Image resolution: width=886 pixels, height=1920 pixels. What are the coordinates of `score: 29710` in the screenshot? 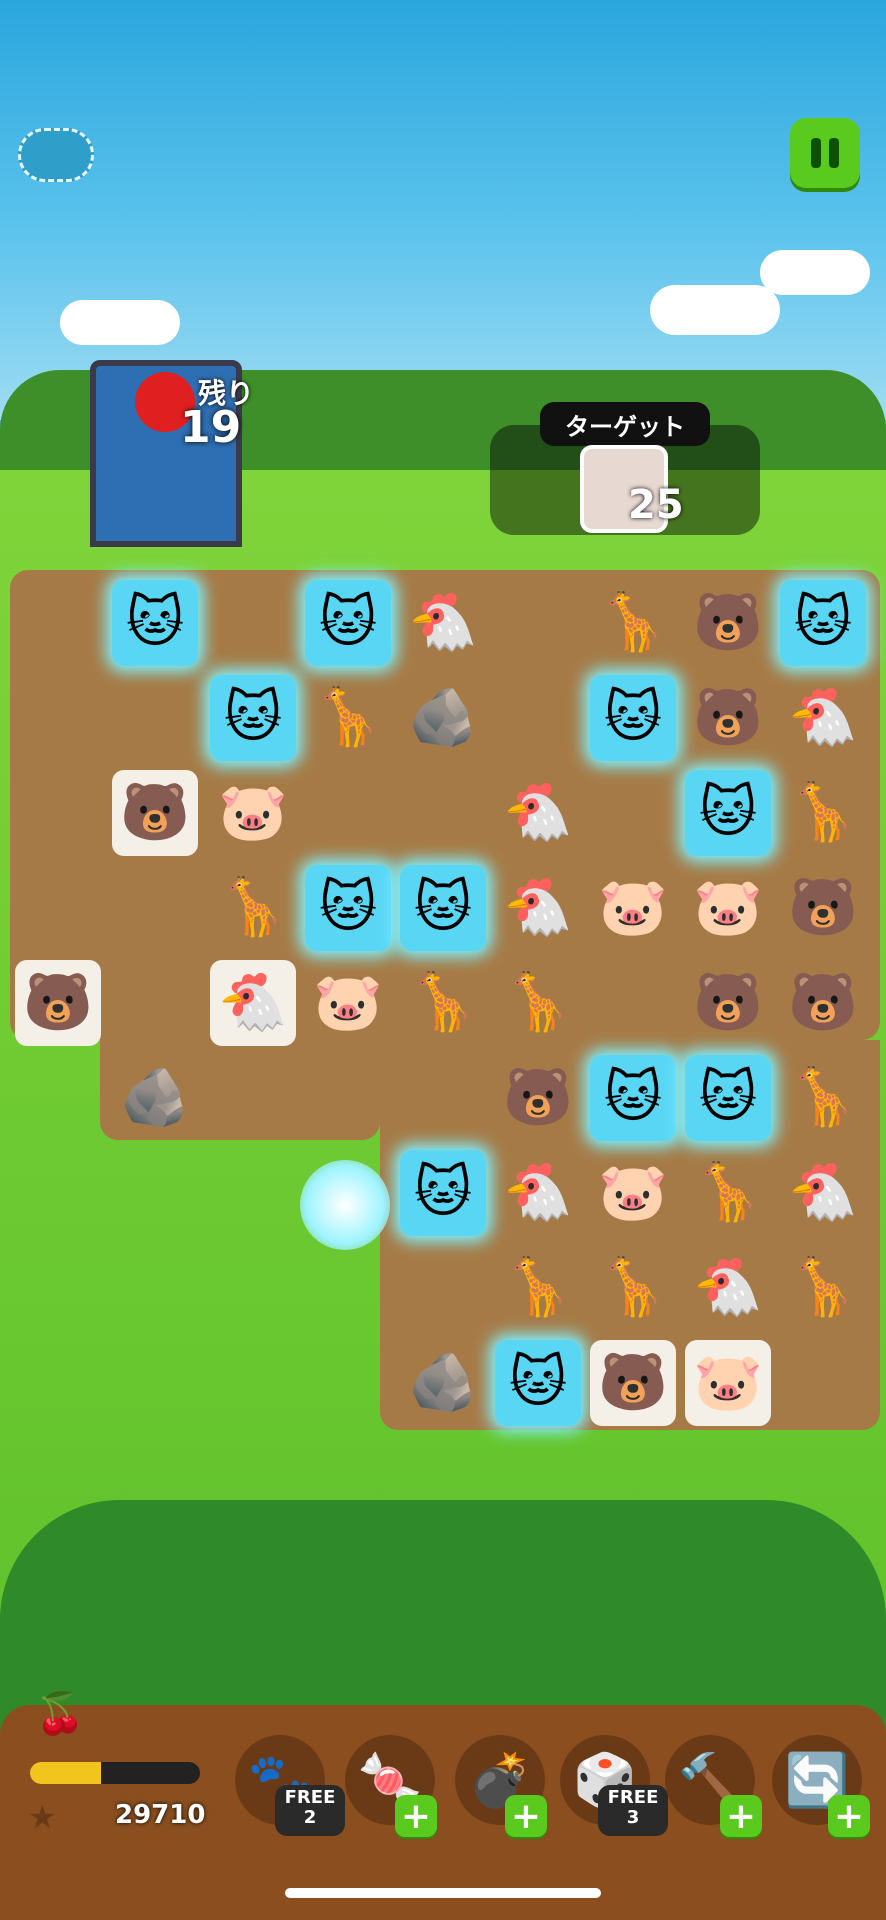 It's located at (160, 1815).